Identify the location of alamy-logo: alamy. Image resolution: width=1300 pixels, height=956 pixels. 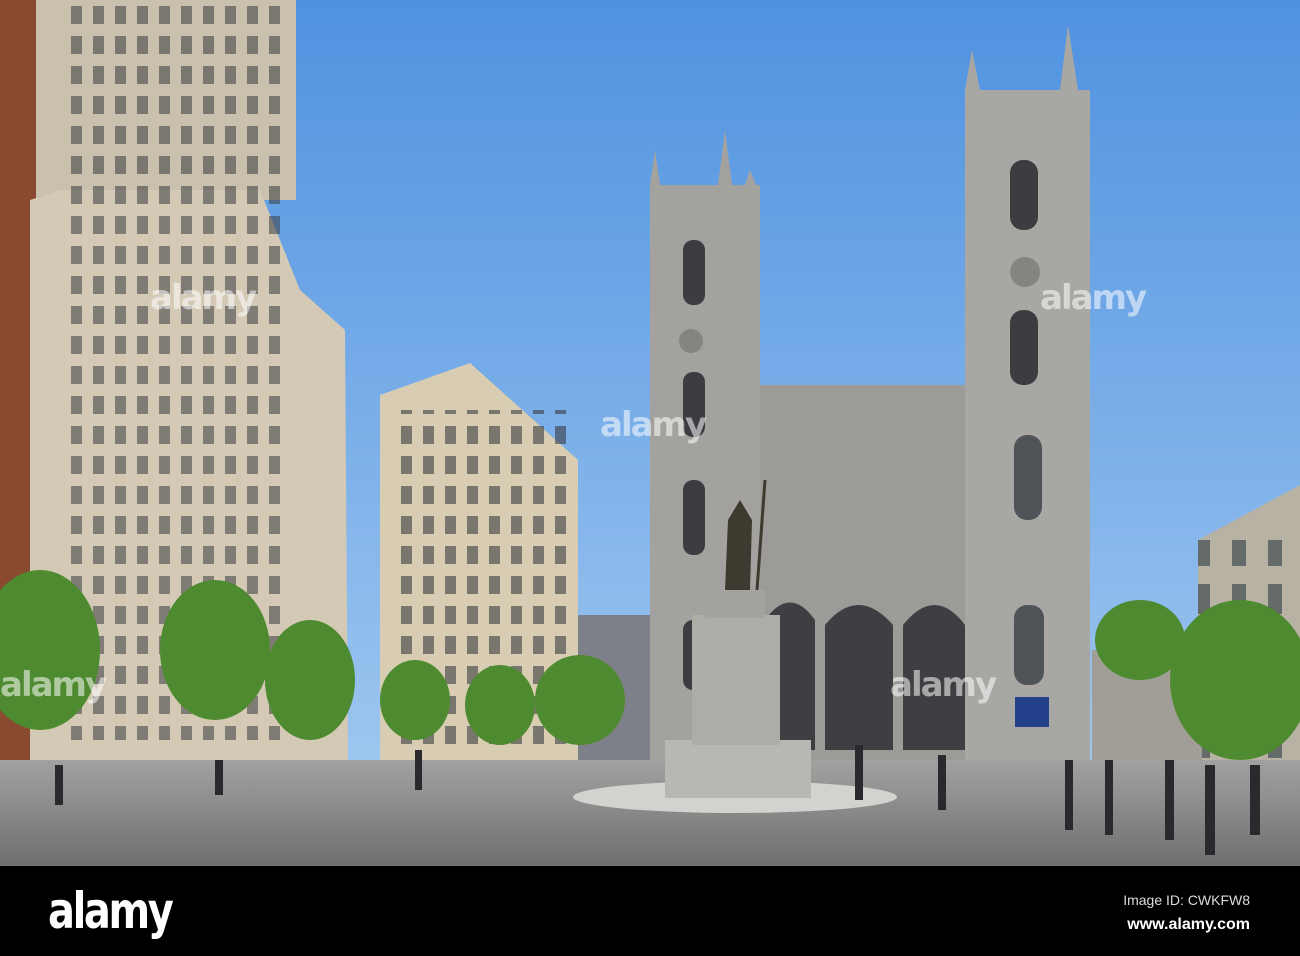
(111, 911).